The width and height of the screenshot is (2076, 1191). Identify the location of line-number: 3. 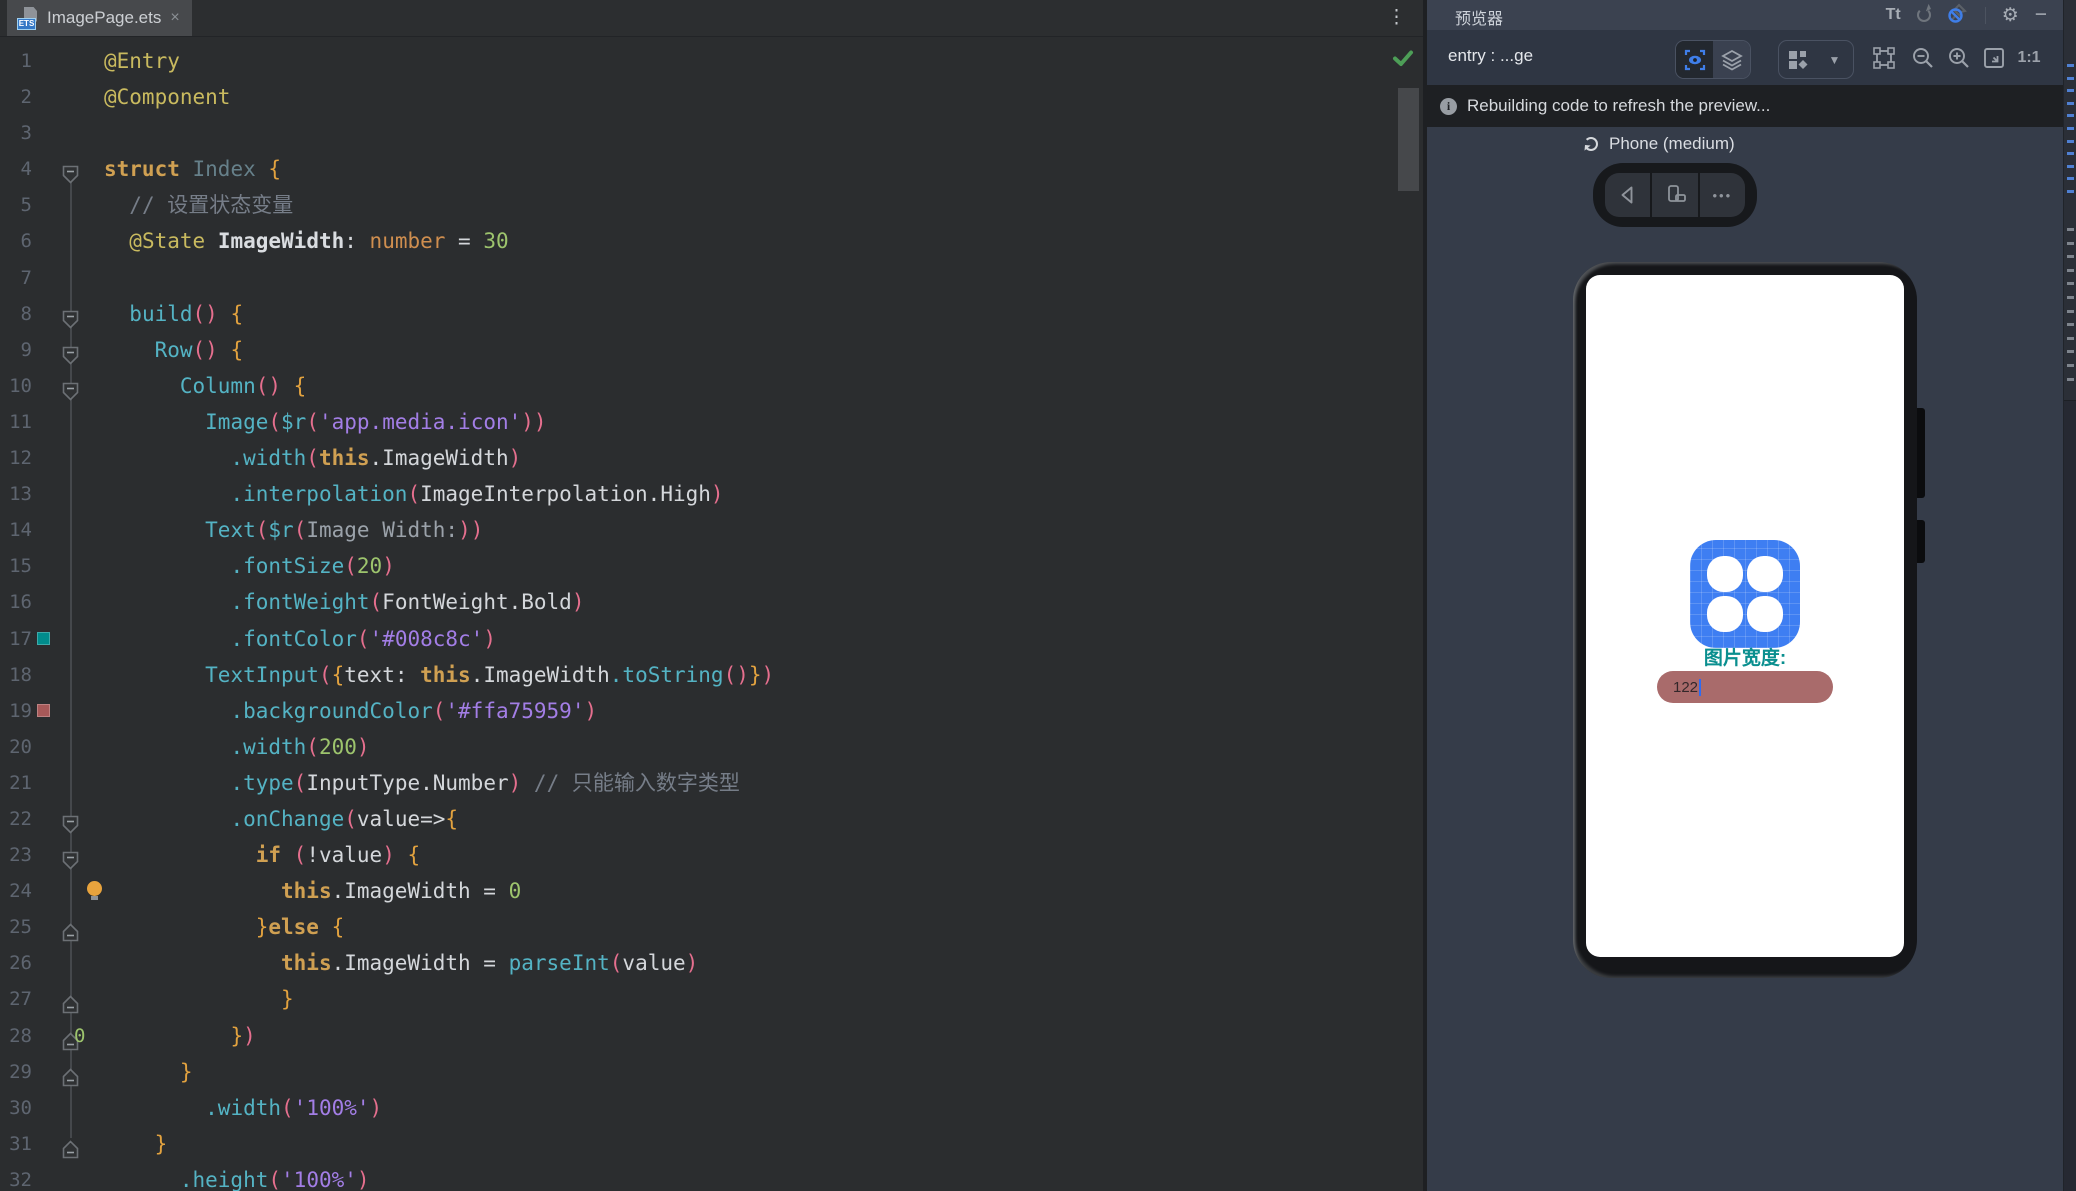
(26, 133).